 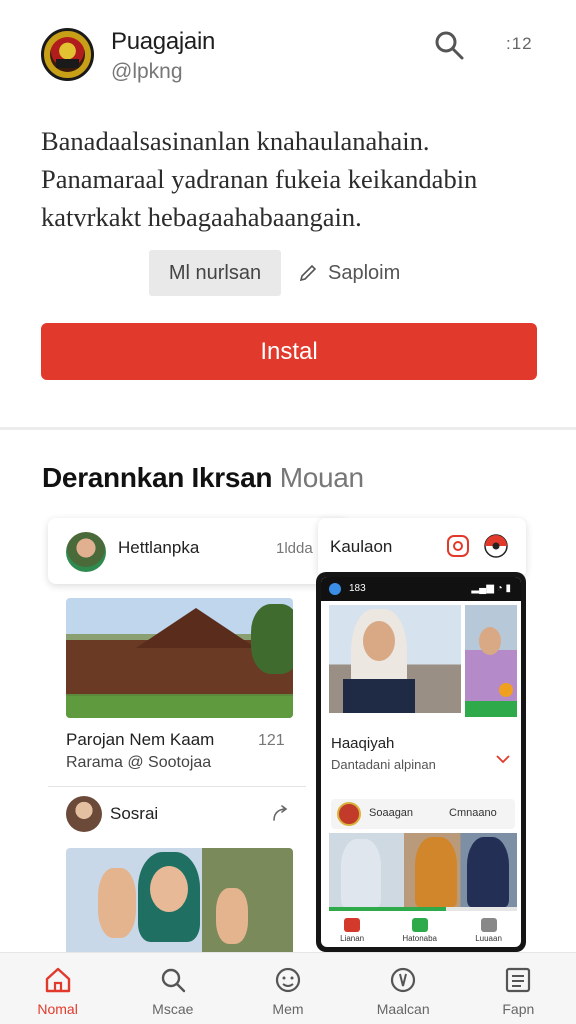 What do you see at coordinates (289, 351) in the screenshot?
I see `install-button: Instal` at bounding box center [289, 351].